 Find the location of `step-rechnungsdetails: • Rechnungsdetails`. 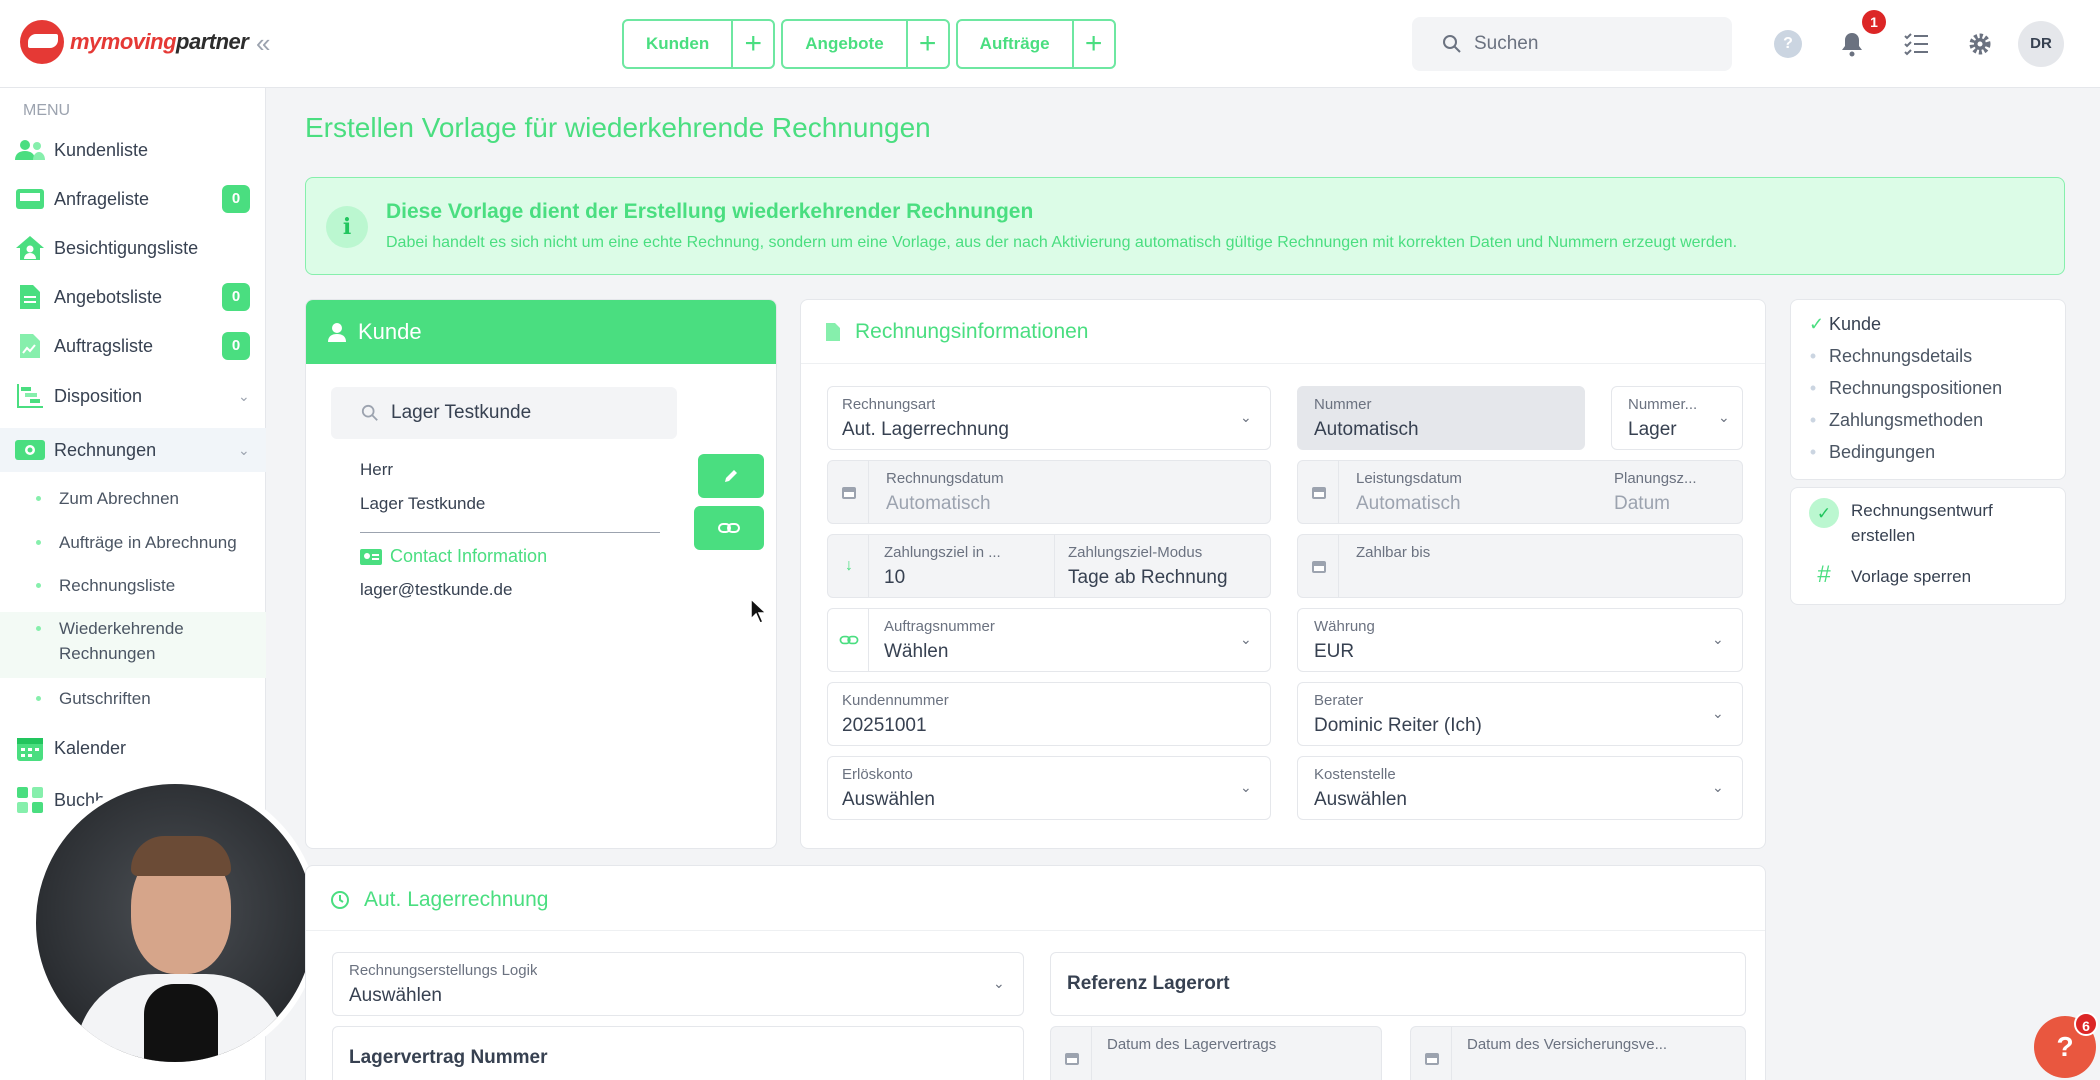

step-rechnungsdetails: • Rechnungsdetails is located at coordinates (1890, 356).